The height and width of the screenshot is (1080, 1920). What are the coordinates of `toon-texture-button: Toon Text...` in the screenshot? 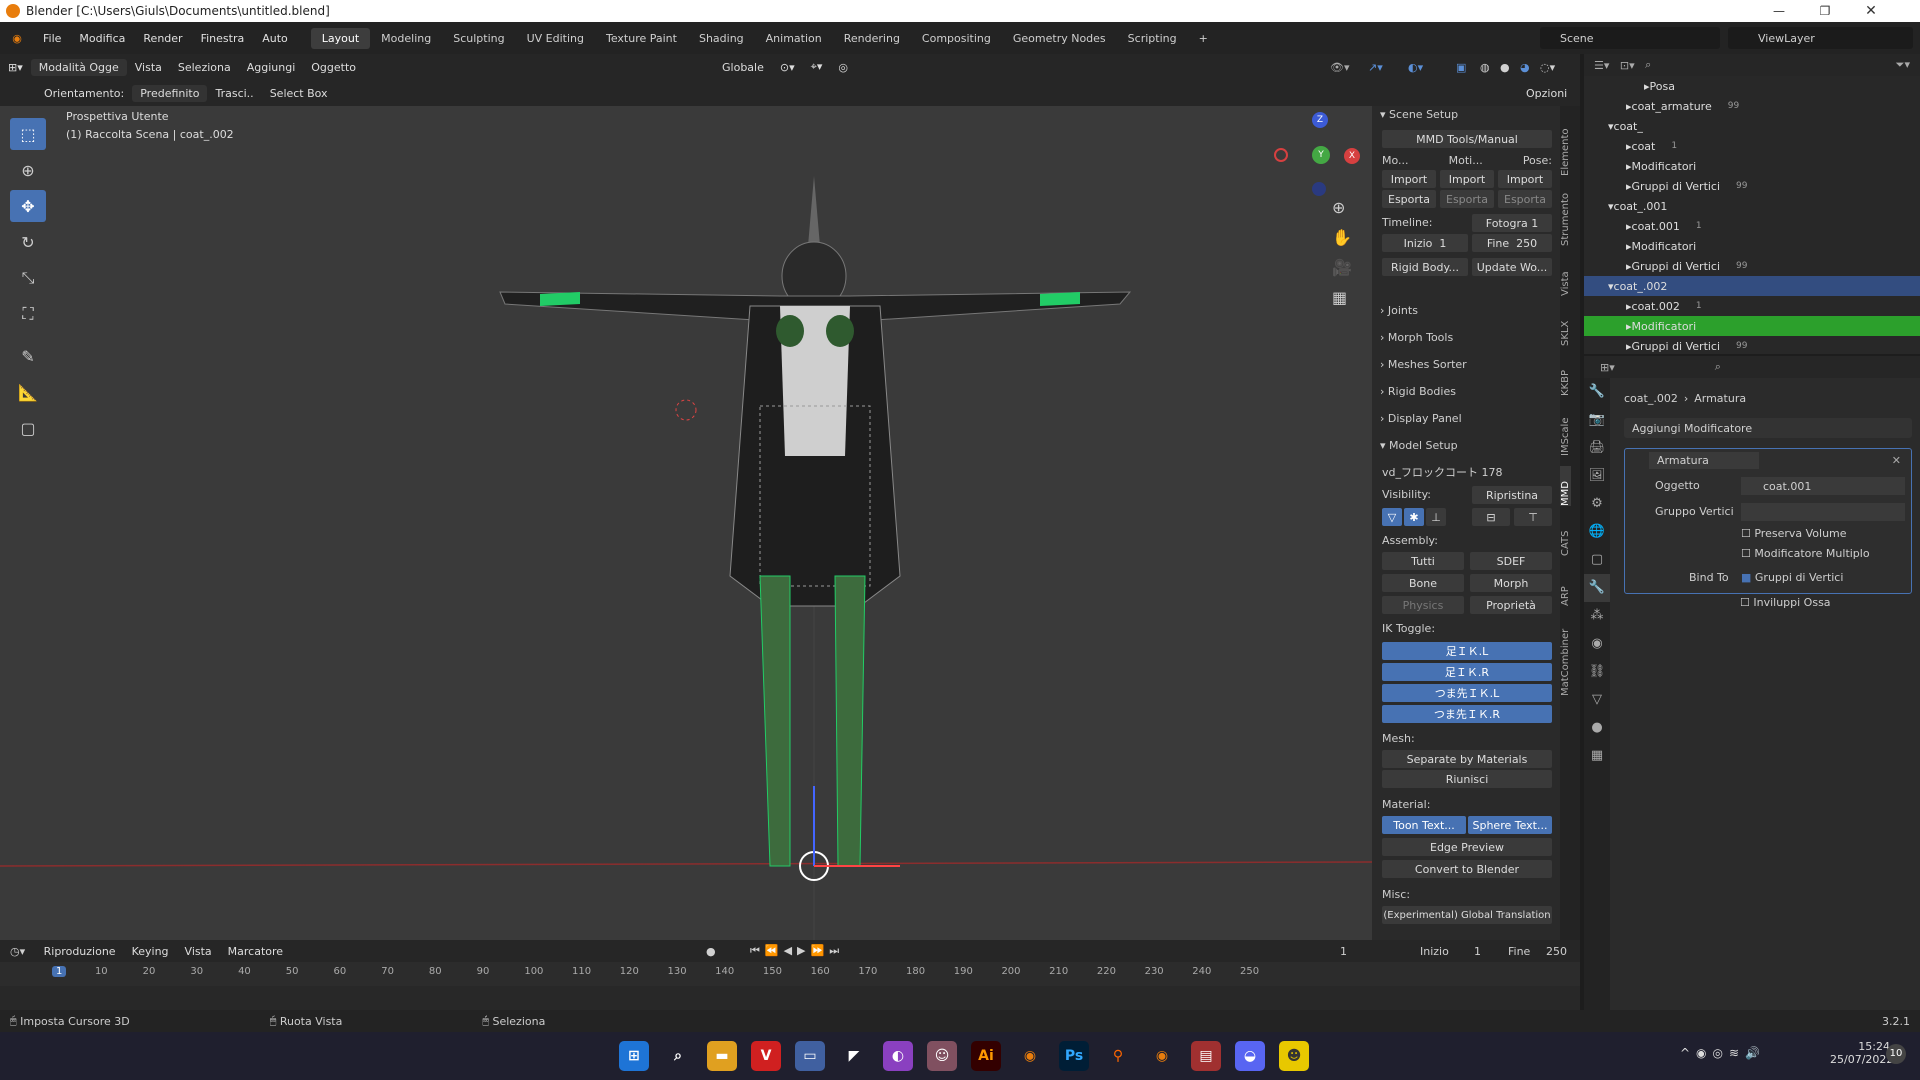 It's located at (1424, 825).